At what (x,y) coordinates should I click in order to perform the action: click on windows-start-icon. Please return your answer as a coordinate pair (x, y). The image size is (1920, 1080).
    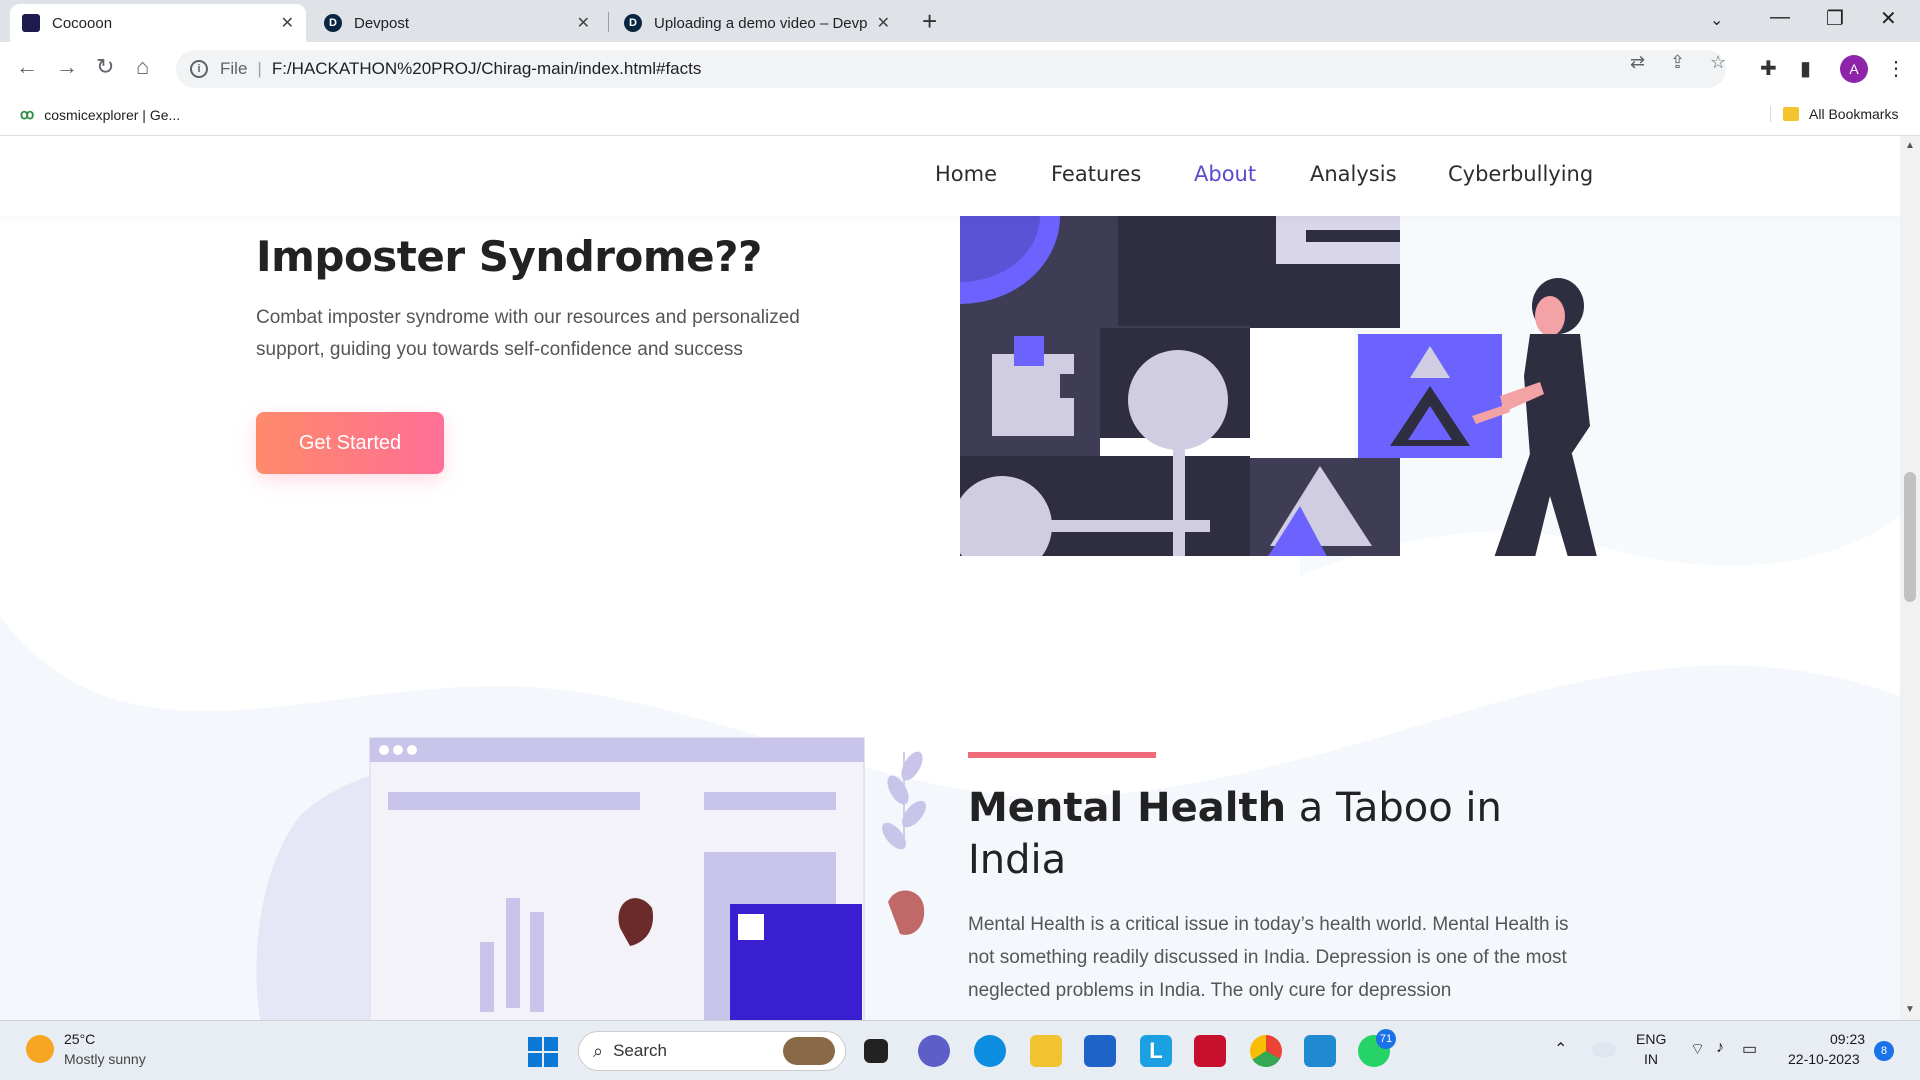
    Looking at the image, I should click on (543, 1052).